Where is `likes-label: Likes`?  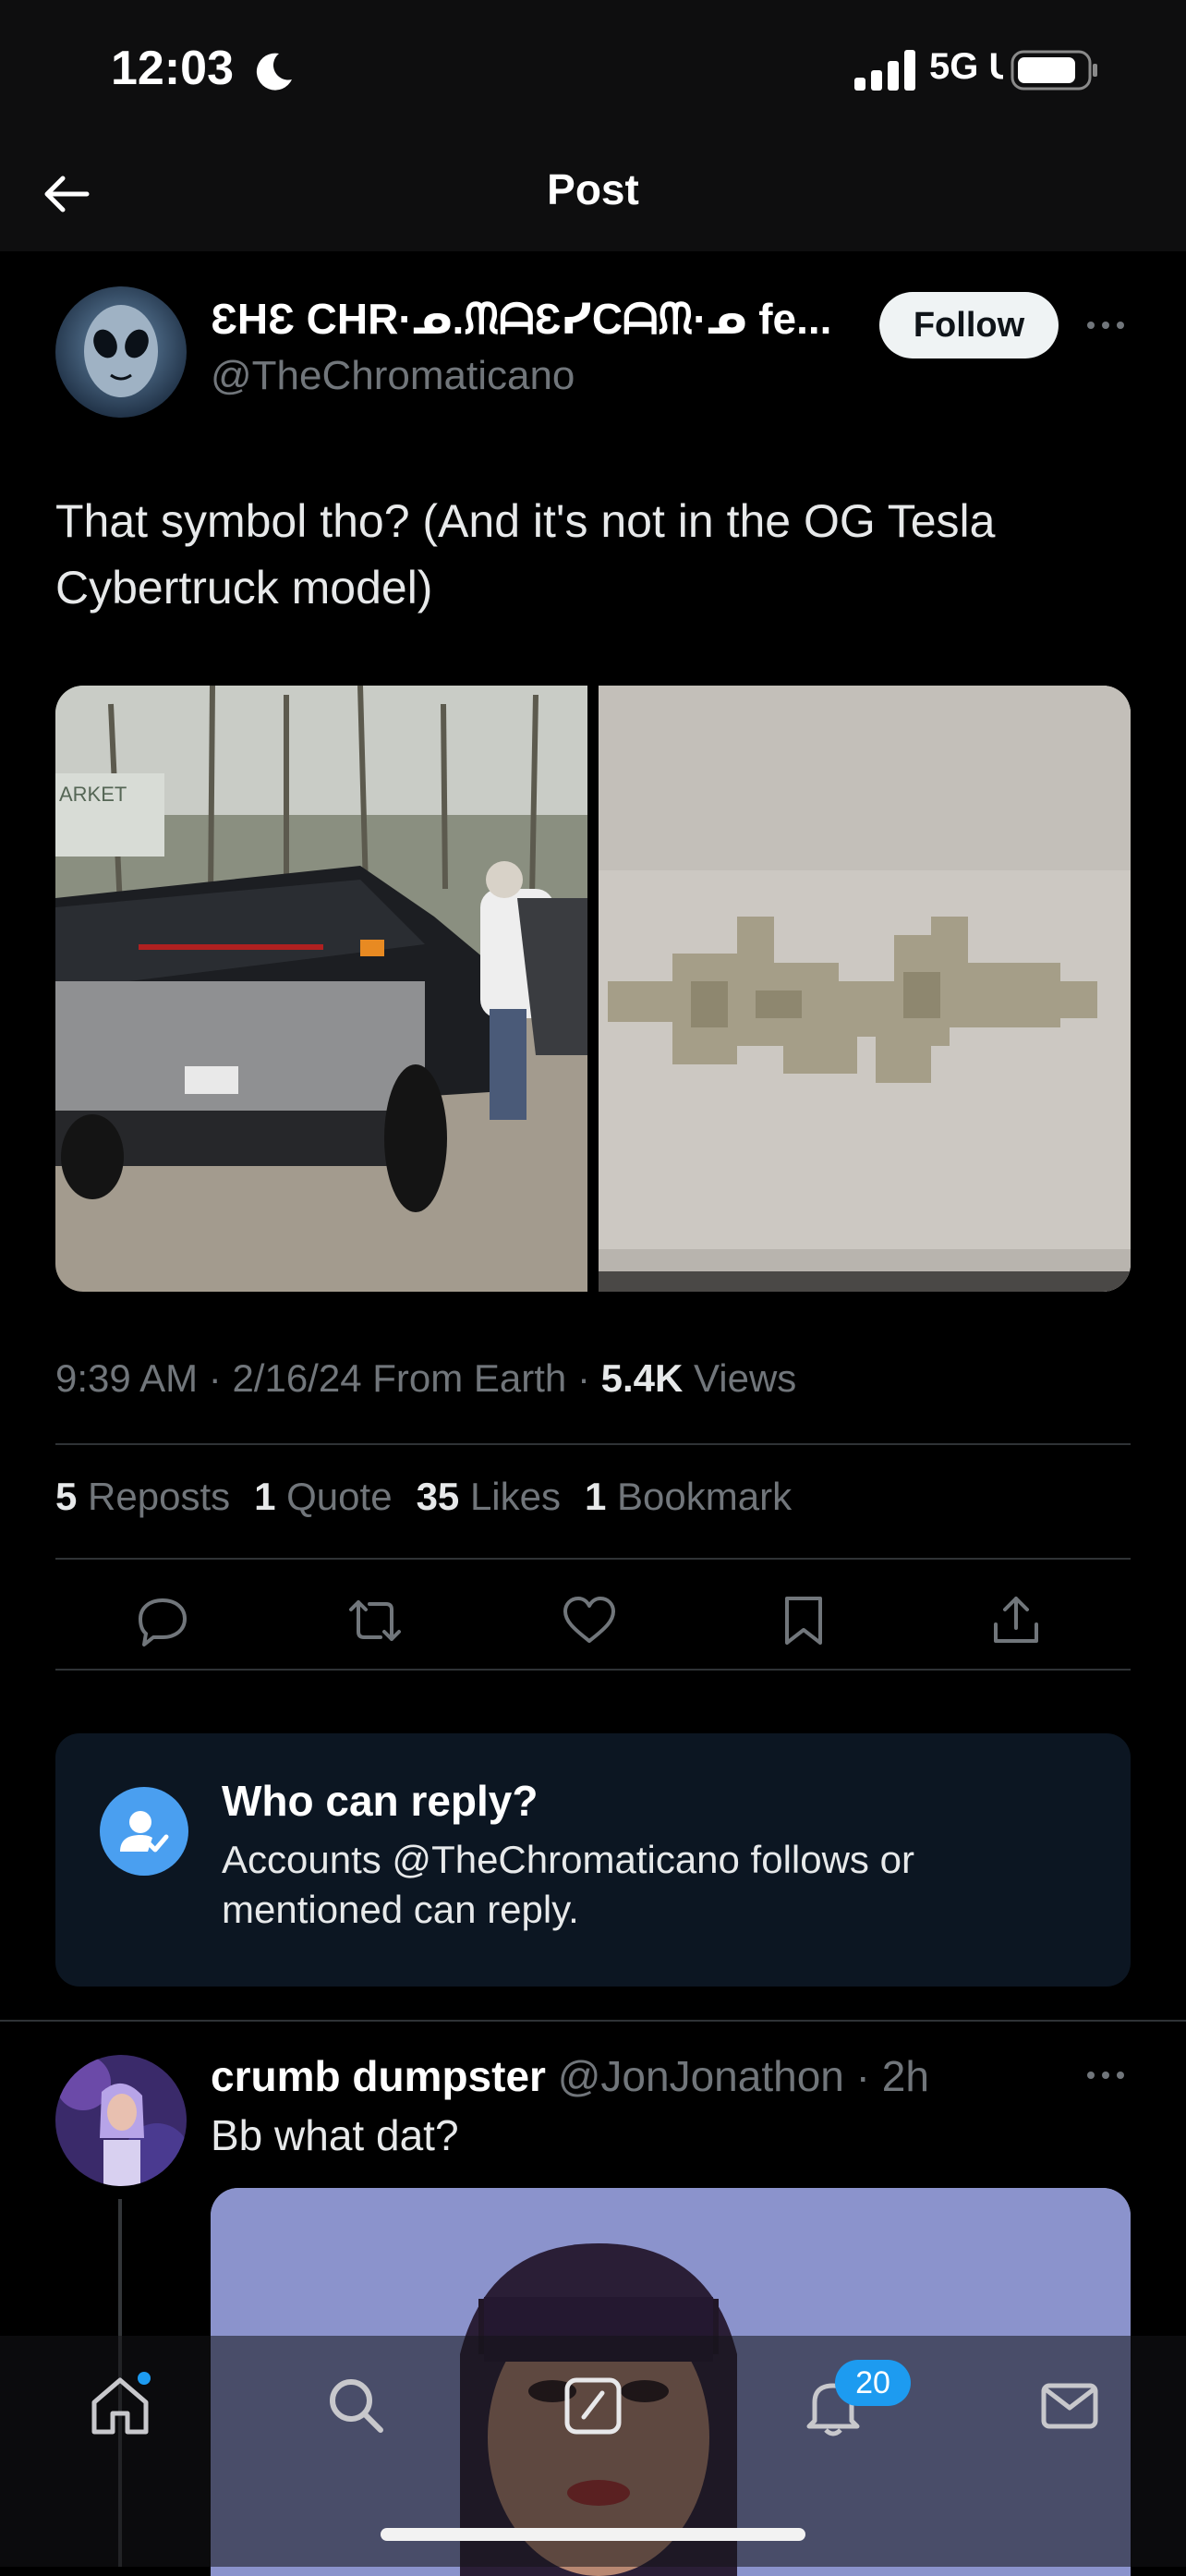
likes-label: Likes is located at coordinates (516, 1496).